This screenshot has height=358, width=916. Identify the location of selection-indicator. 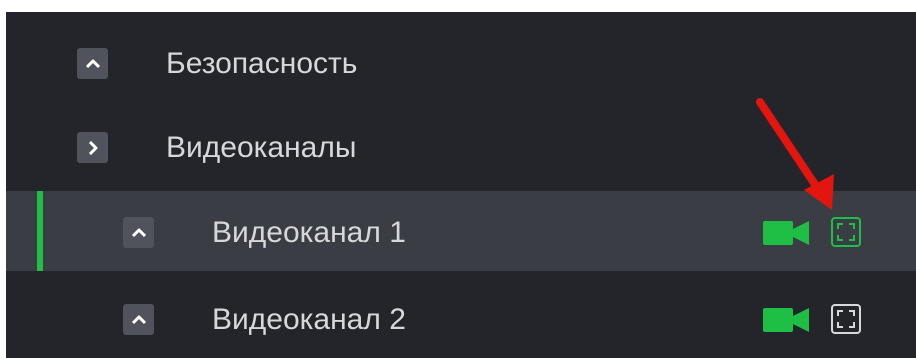
(40, 231).